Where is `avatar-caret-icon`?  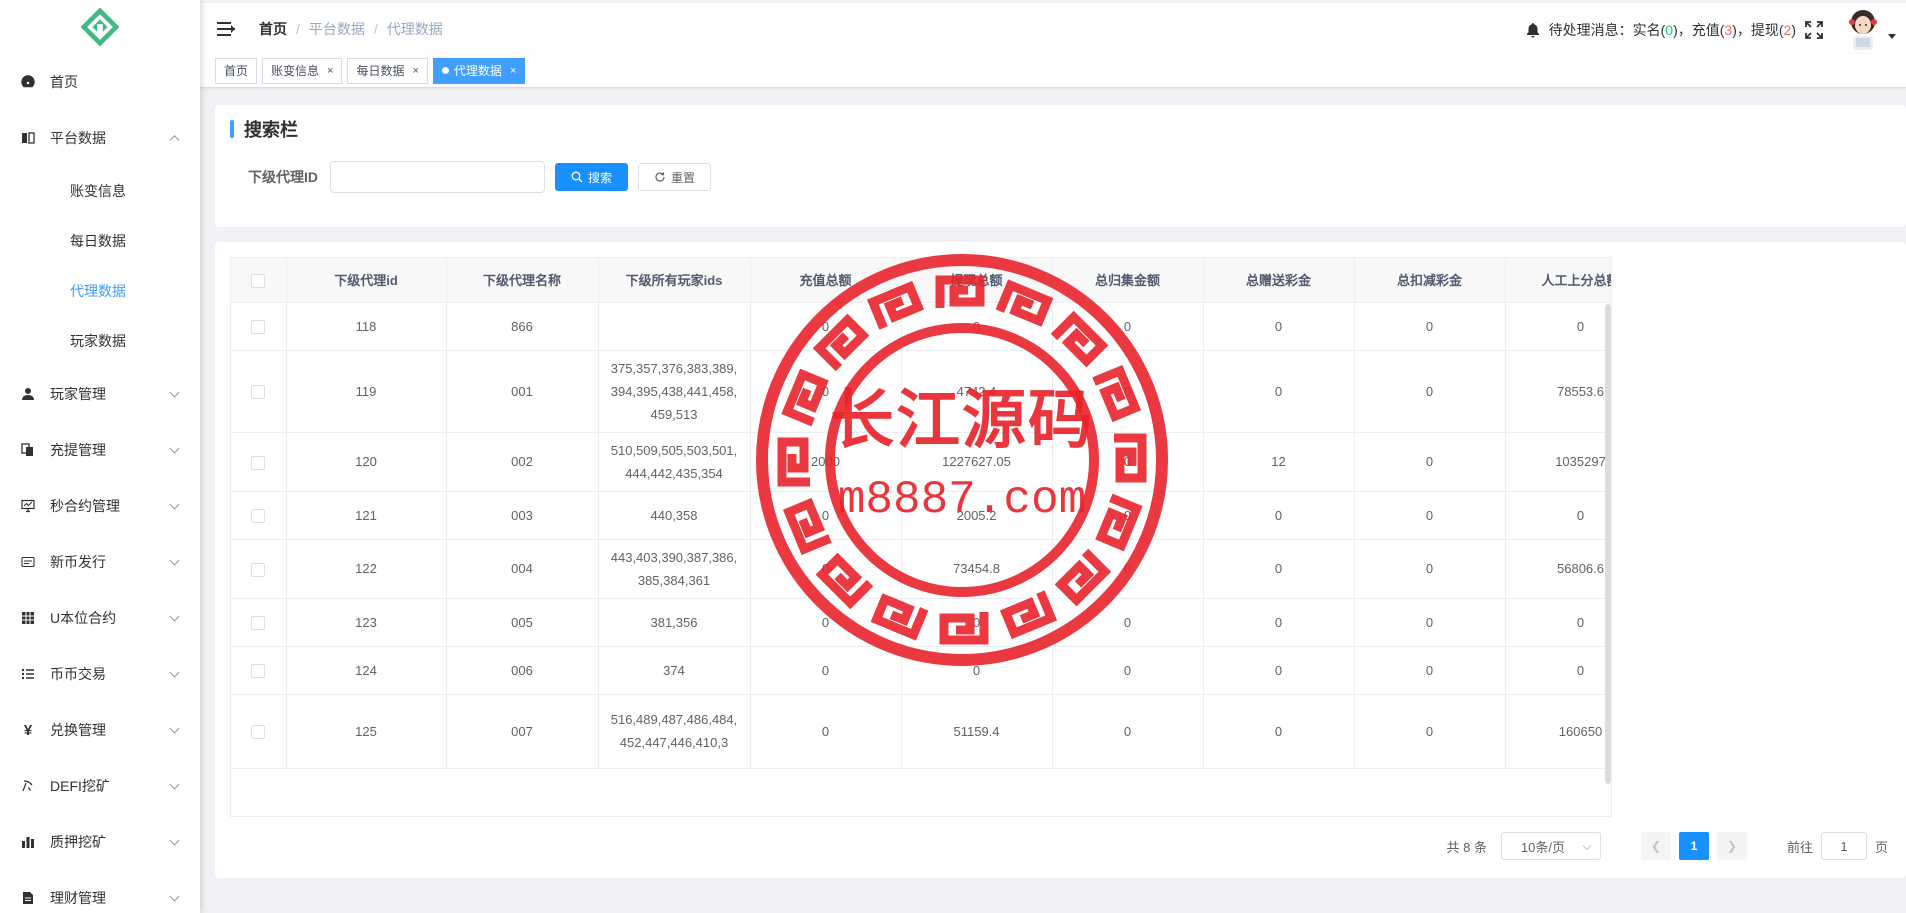 avatar-caret-icon is located at coordinates (1892, 36).